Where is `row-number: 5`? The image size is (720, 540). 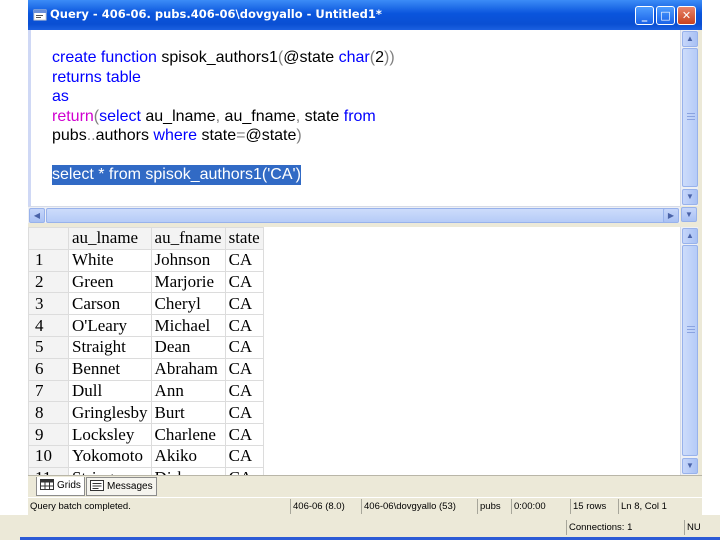
row-number: 5 is located at coordinates (48, 347).